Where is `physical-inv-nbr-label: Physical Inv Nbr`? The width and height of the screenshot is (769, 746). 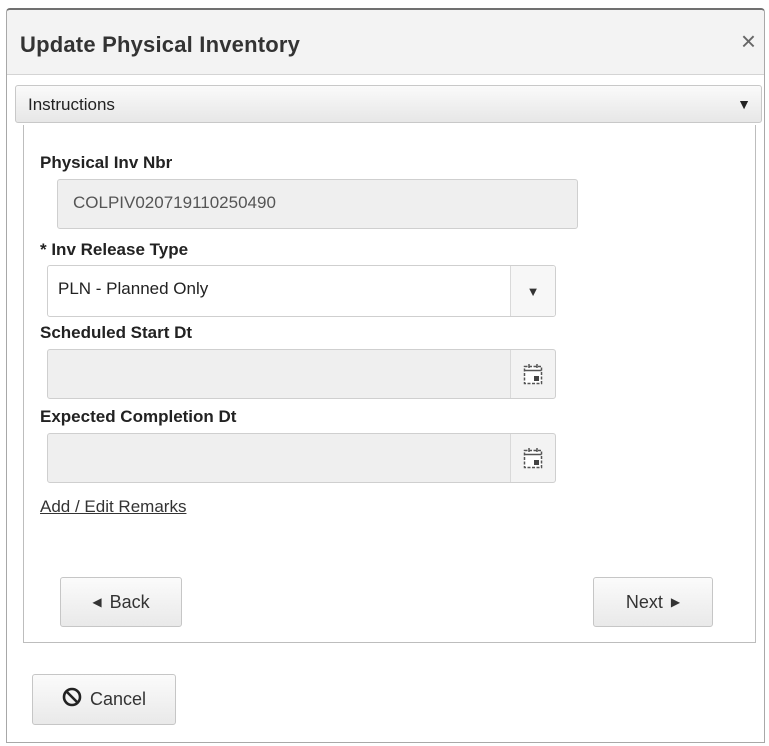
physical-inv-nbr-label: Physical Inv Nbr is located at coordinates (106, 162).